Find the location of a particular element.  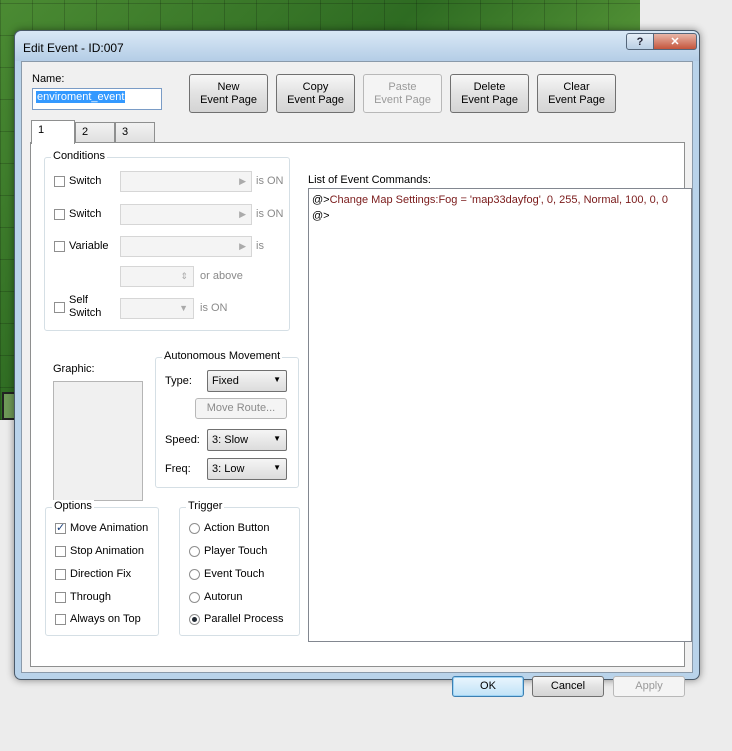

ok-button: OK is located at coordinates (488, 686).